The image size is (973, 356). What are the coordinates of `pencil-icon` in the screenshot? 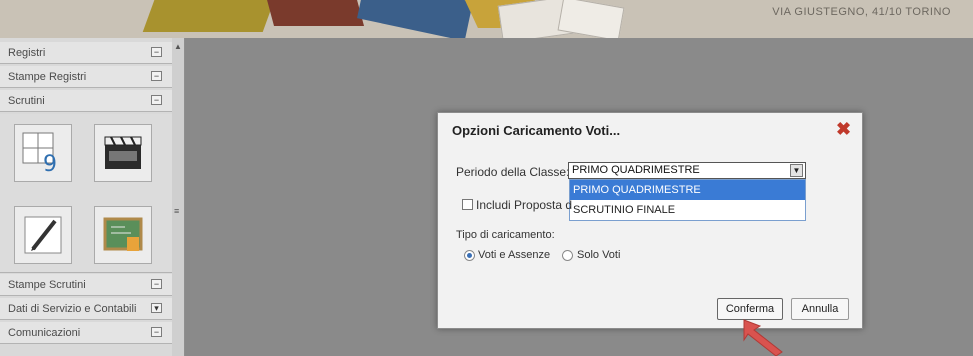 It's located at (43, 235).